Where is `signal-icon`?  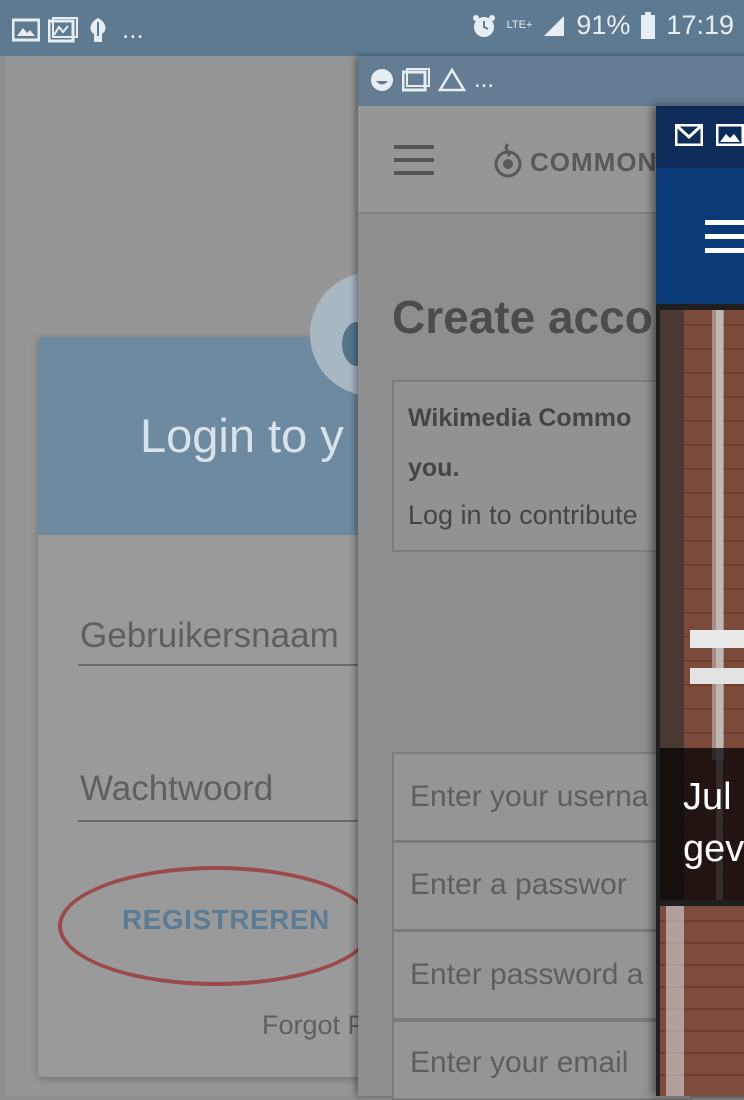 signal-icon is located at coordinates (554, 25).